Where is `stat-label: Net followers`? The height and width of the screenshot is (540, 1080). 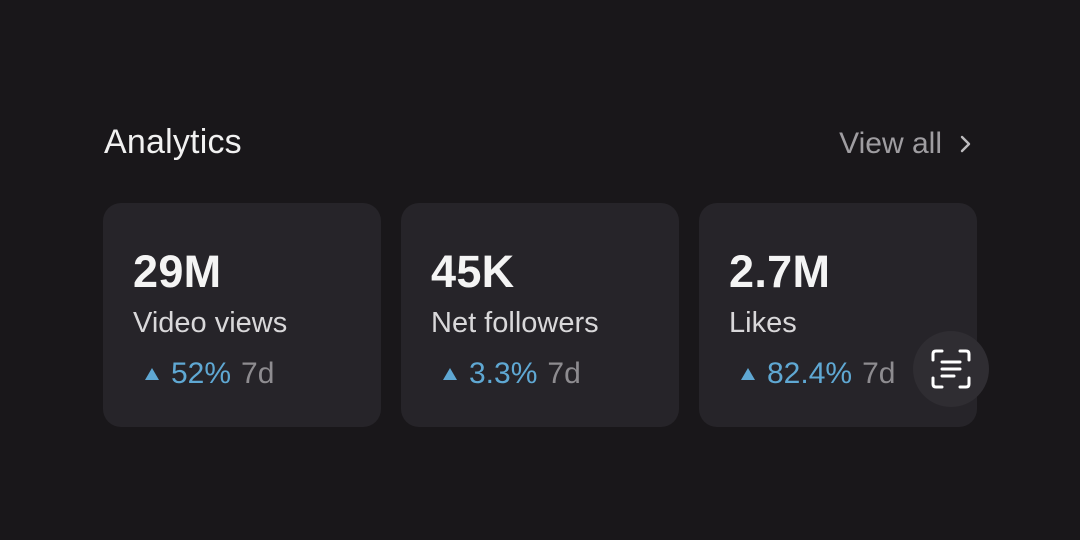
stat-label: Net followers is located at coordinates (515, 323).